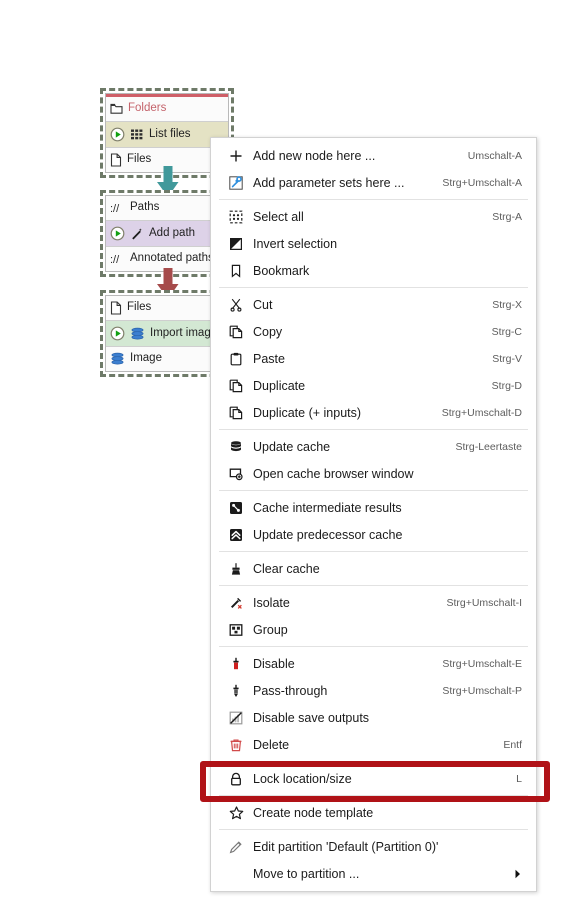 Image resolution: width=587 pixels, height=898 pixels. What do you see at coordinates (373, 243) in the screenshot?
I see `menu-item-invert-selection: Invert selection` at bounding box center [373, 243].